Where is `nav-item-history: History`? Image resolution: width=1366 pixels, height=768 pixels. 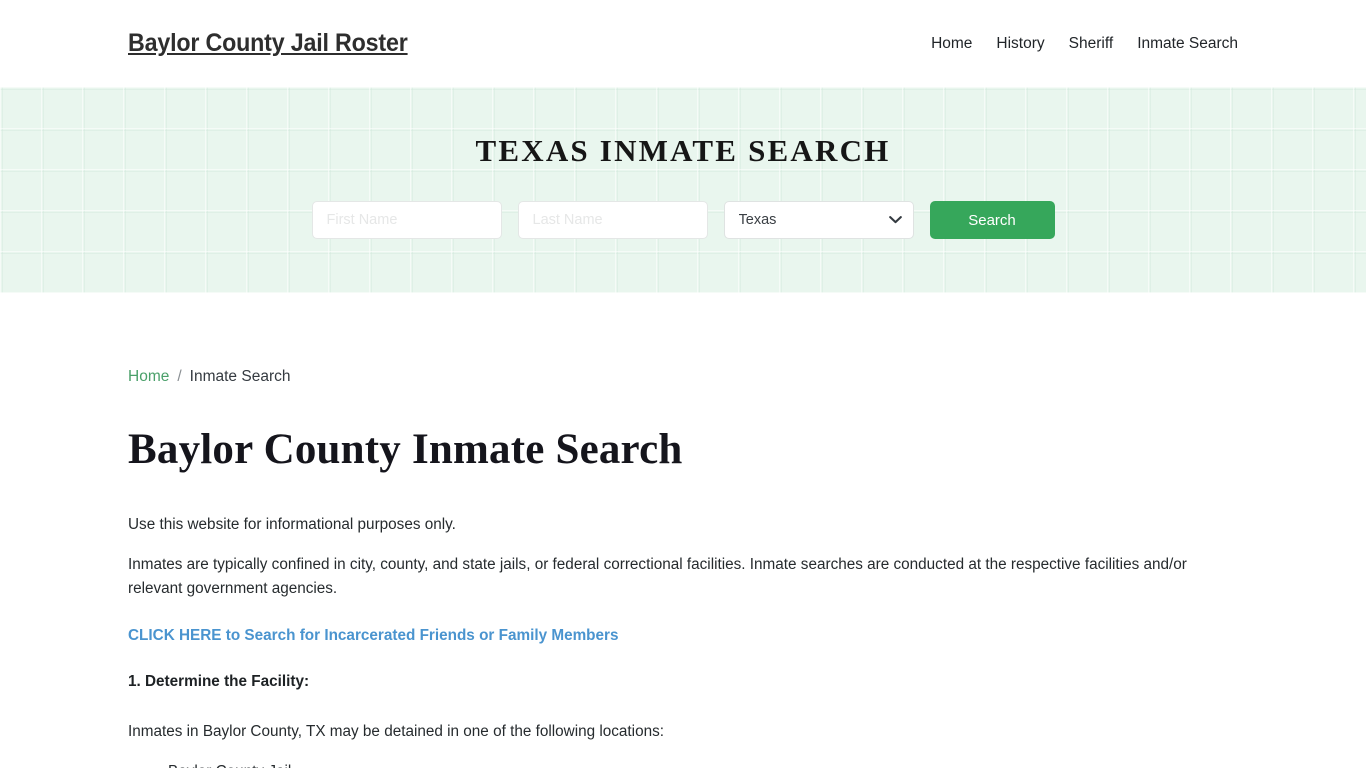 nav-item-history: History is located at coordinates (1020, 44).